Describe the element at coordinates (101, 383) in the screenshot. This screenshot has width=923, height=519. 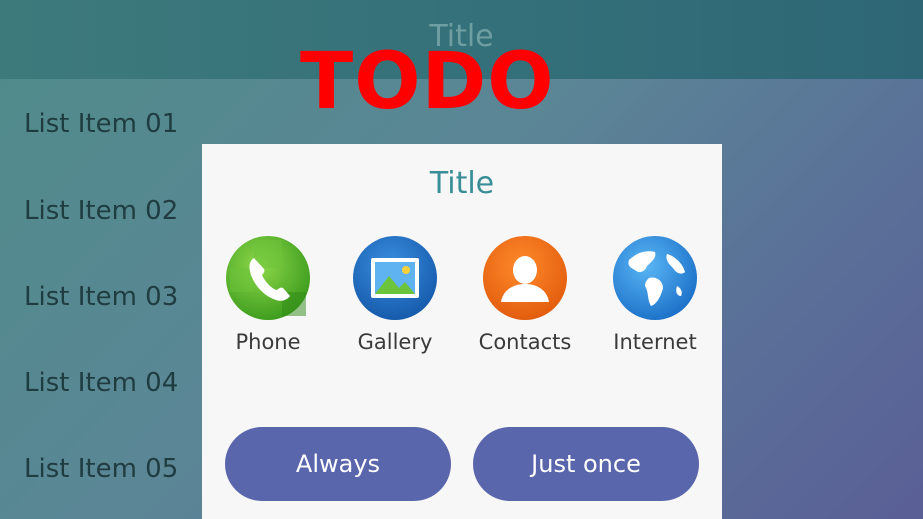
I see `list-item-label: List Item 04` at that location.